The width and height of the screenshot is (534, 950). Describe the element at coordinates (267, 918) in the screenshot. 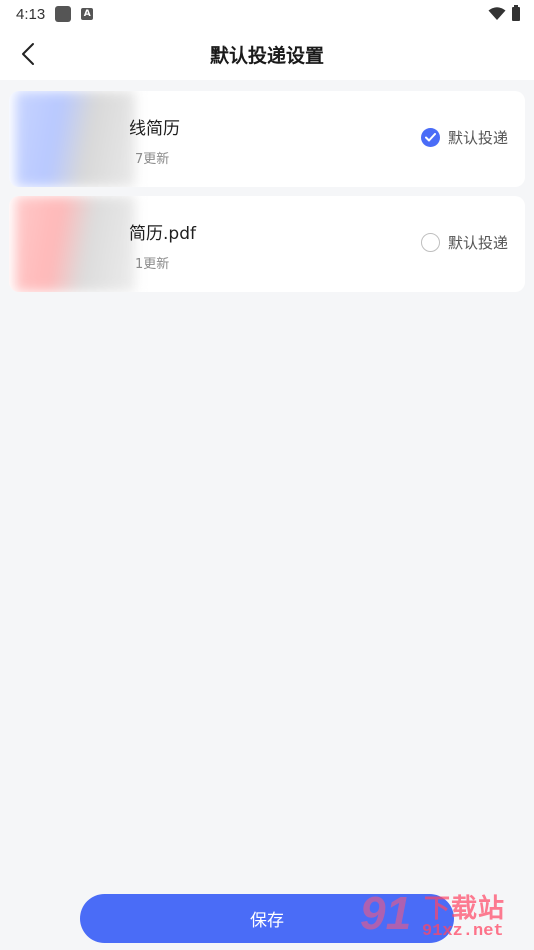

I see `save-button: 保存` at that location.